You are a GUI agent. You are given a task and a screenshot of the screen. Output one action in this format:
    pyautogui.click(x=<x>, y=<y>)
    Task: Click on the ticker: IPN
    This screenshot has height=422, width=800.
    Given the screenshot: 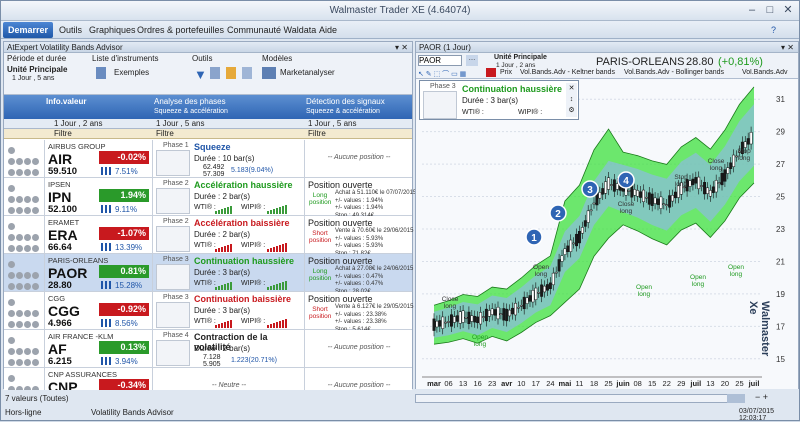 What is the action you would take?
    pyautogui.click(x=59, y=197)
    